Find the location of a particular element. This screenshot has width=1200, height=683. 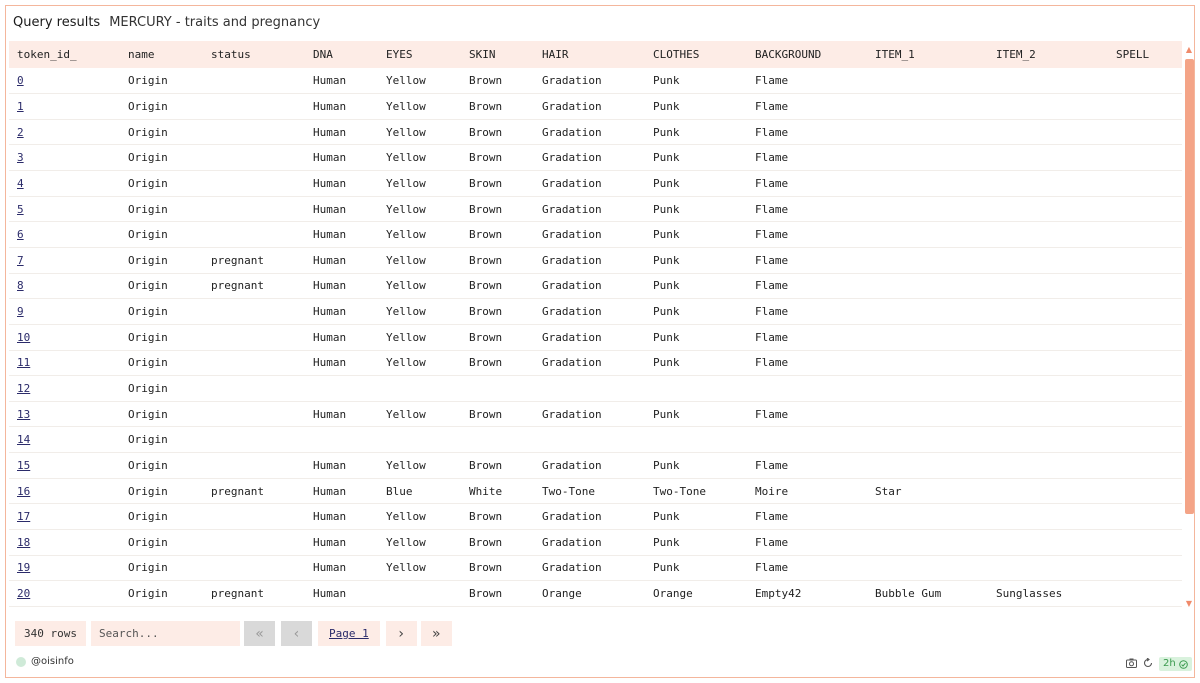

token-id-link: 2 is located at coordinates (64, 132).